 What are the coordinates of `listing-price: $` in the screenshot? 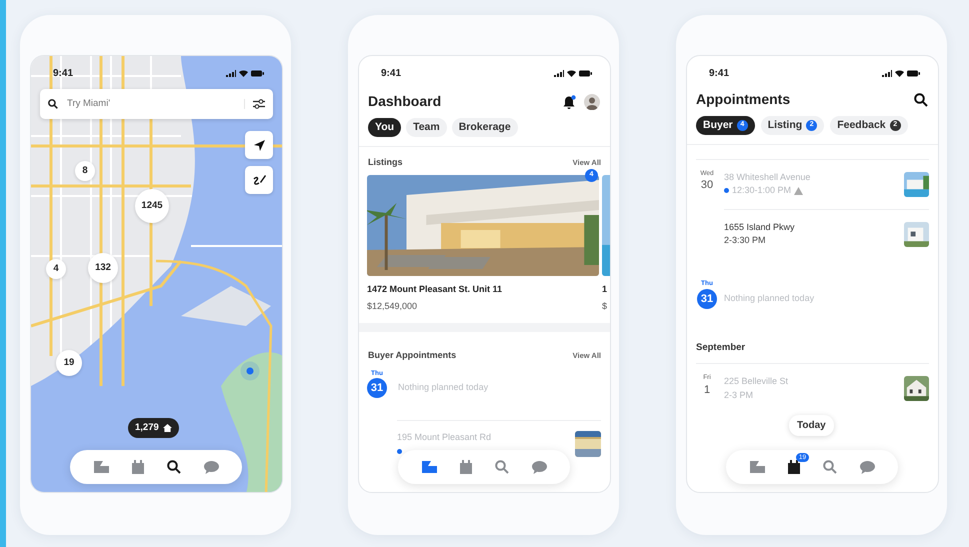 It's located at (605, 306).